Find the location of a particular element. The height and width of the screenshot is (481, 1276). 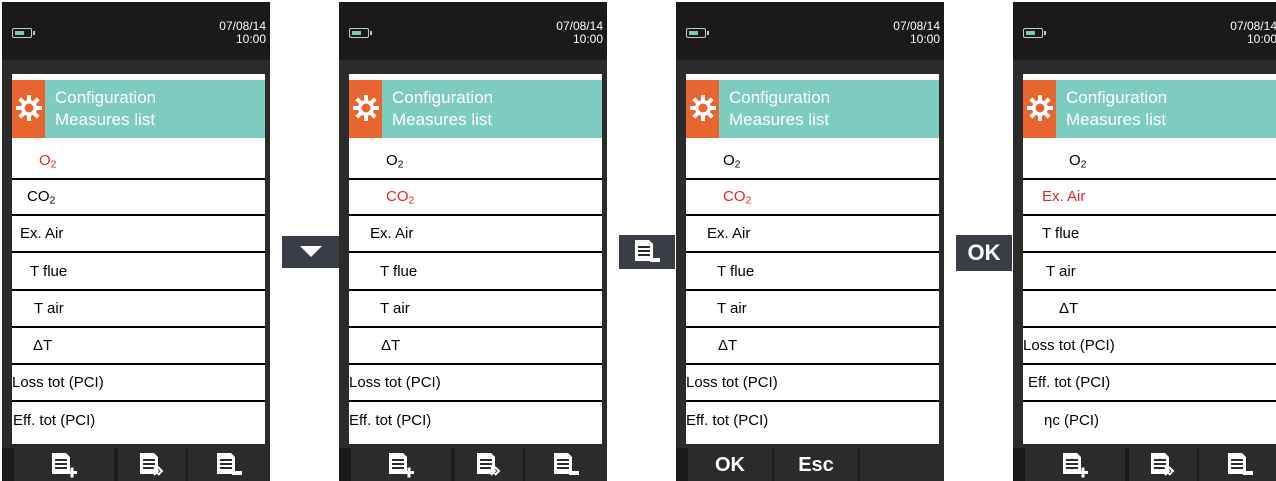

ok-key-button: OK is located at coordinates (984, 253).